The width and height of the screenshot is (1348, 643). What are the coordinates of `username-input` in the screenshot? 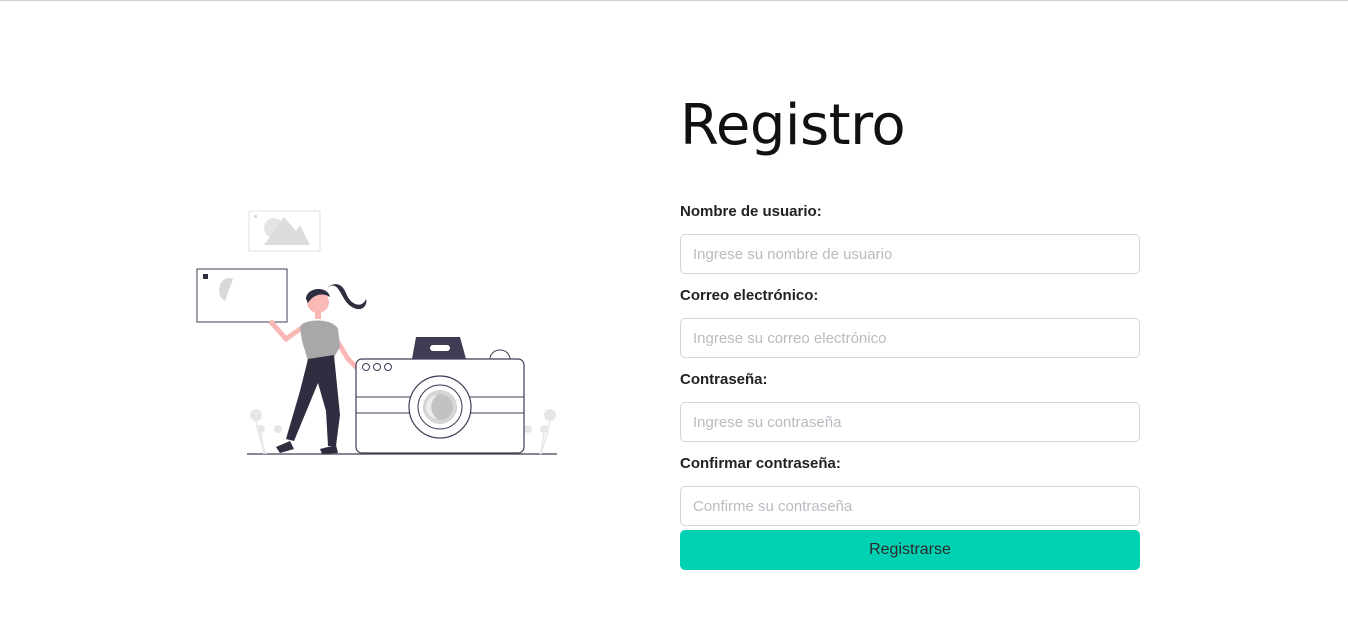 It's located at (910, 254).